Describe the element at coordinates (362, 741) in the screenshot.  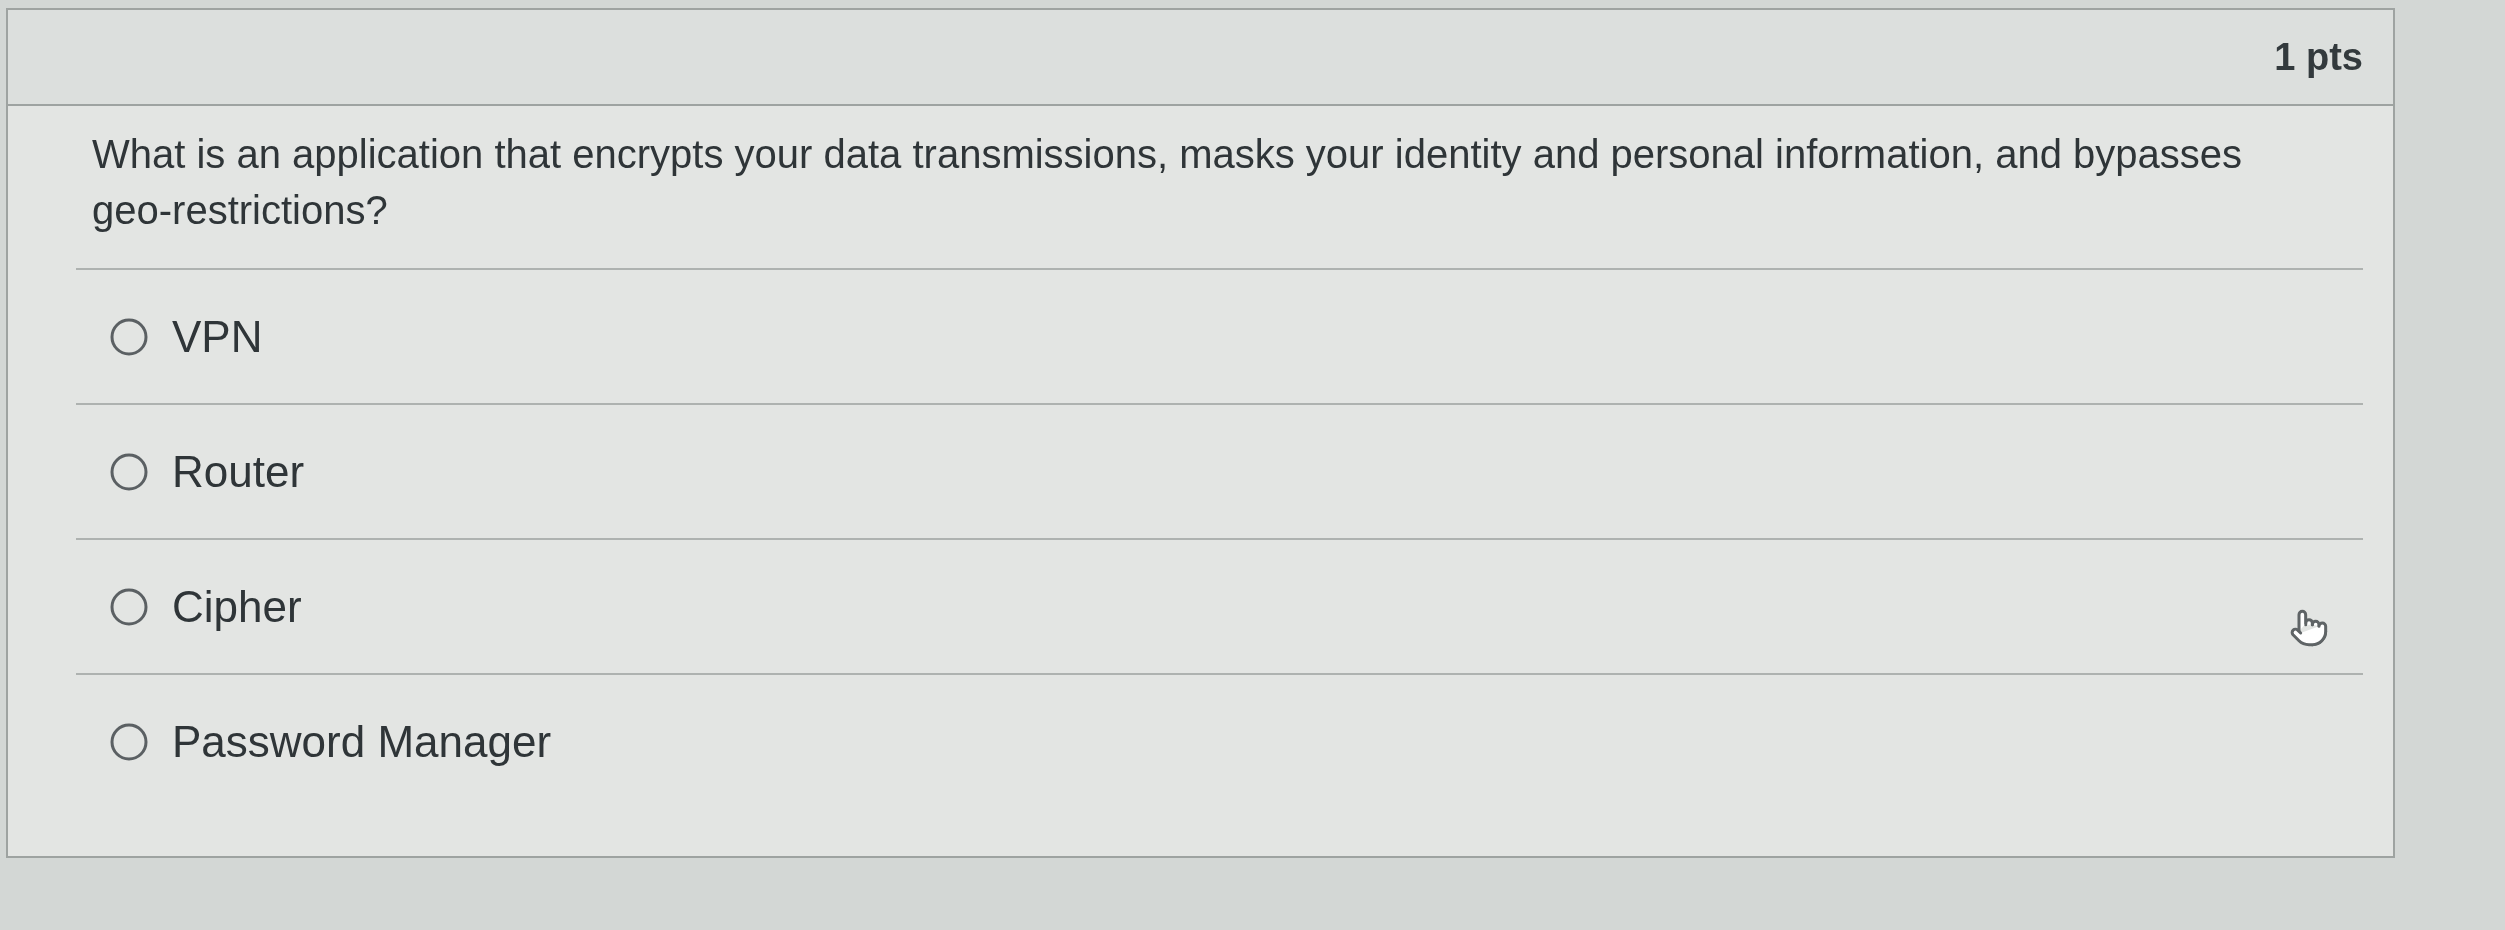
I see `answer-label: Password Manager` at that location.